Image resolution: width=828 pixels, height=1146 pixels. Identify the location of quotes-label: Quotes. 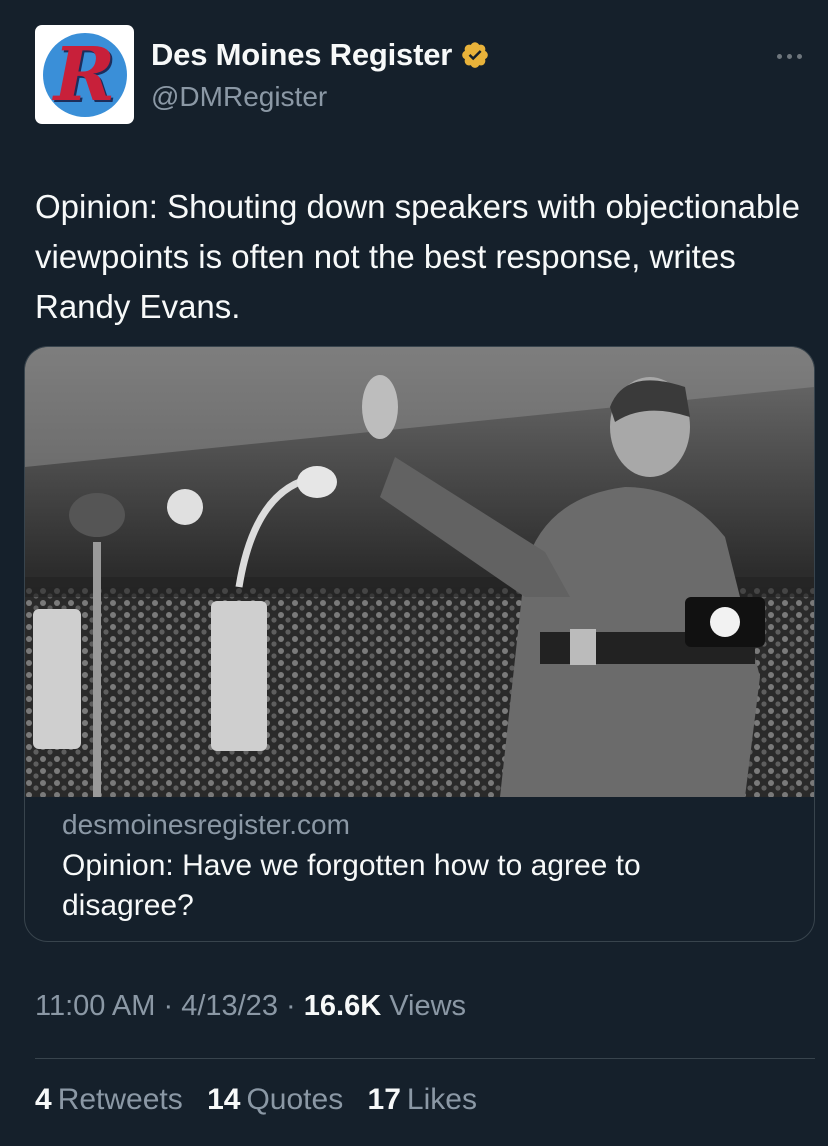
(295, 1099).